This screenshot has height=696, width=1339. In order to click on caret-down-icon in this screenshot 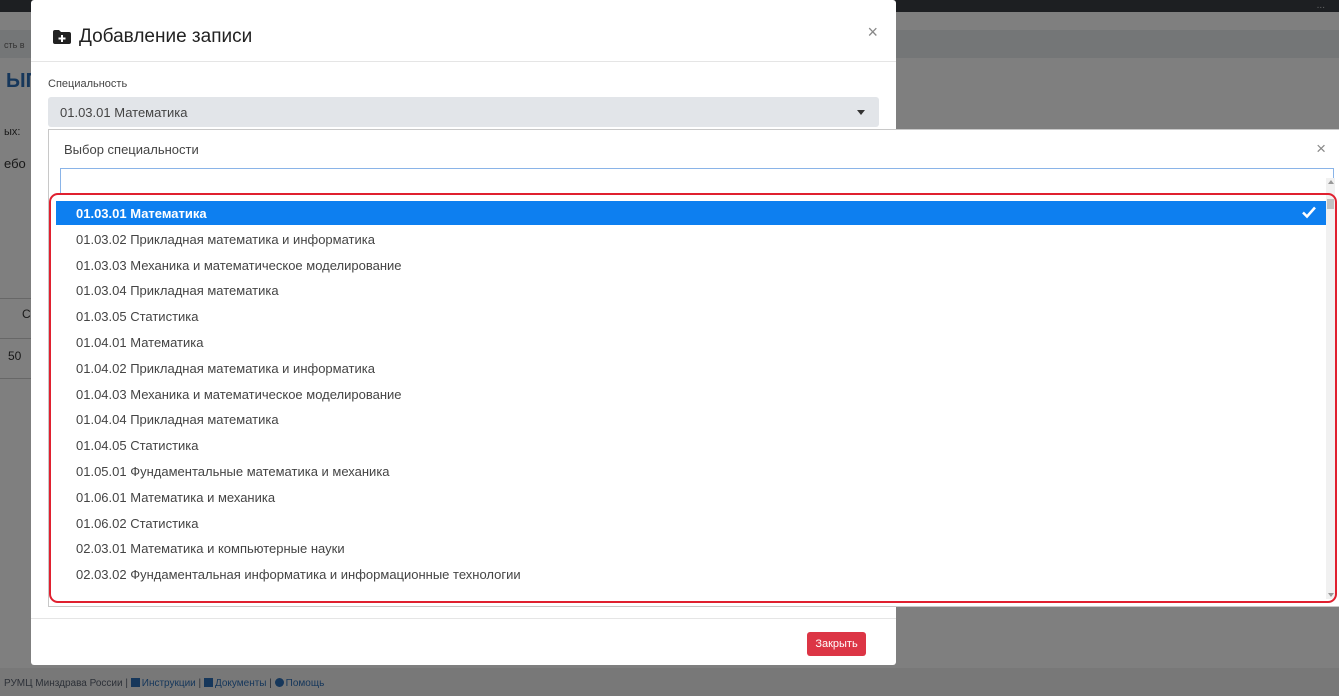, I will do `click(861, 112)`.